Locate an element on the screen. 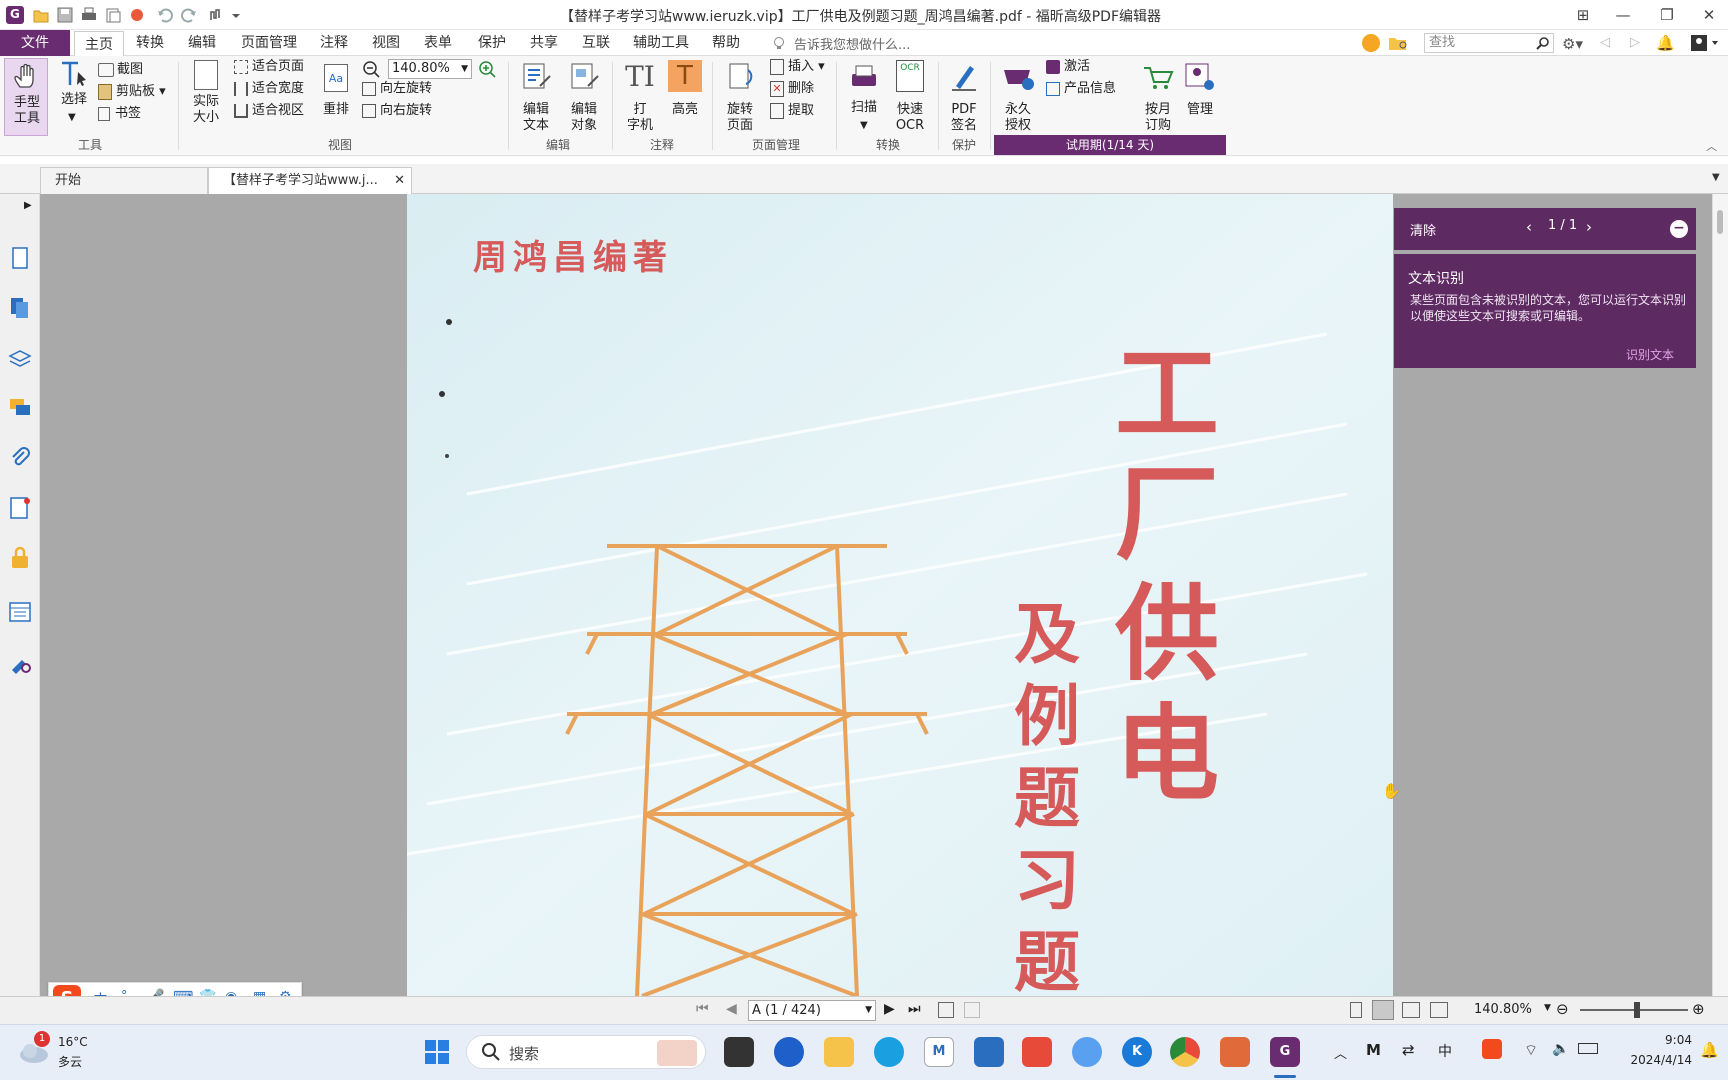 This screenshot has height=1080, width=1728. k-app-icon: K is located at coordinates (1137, 1052).